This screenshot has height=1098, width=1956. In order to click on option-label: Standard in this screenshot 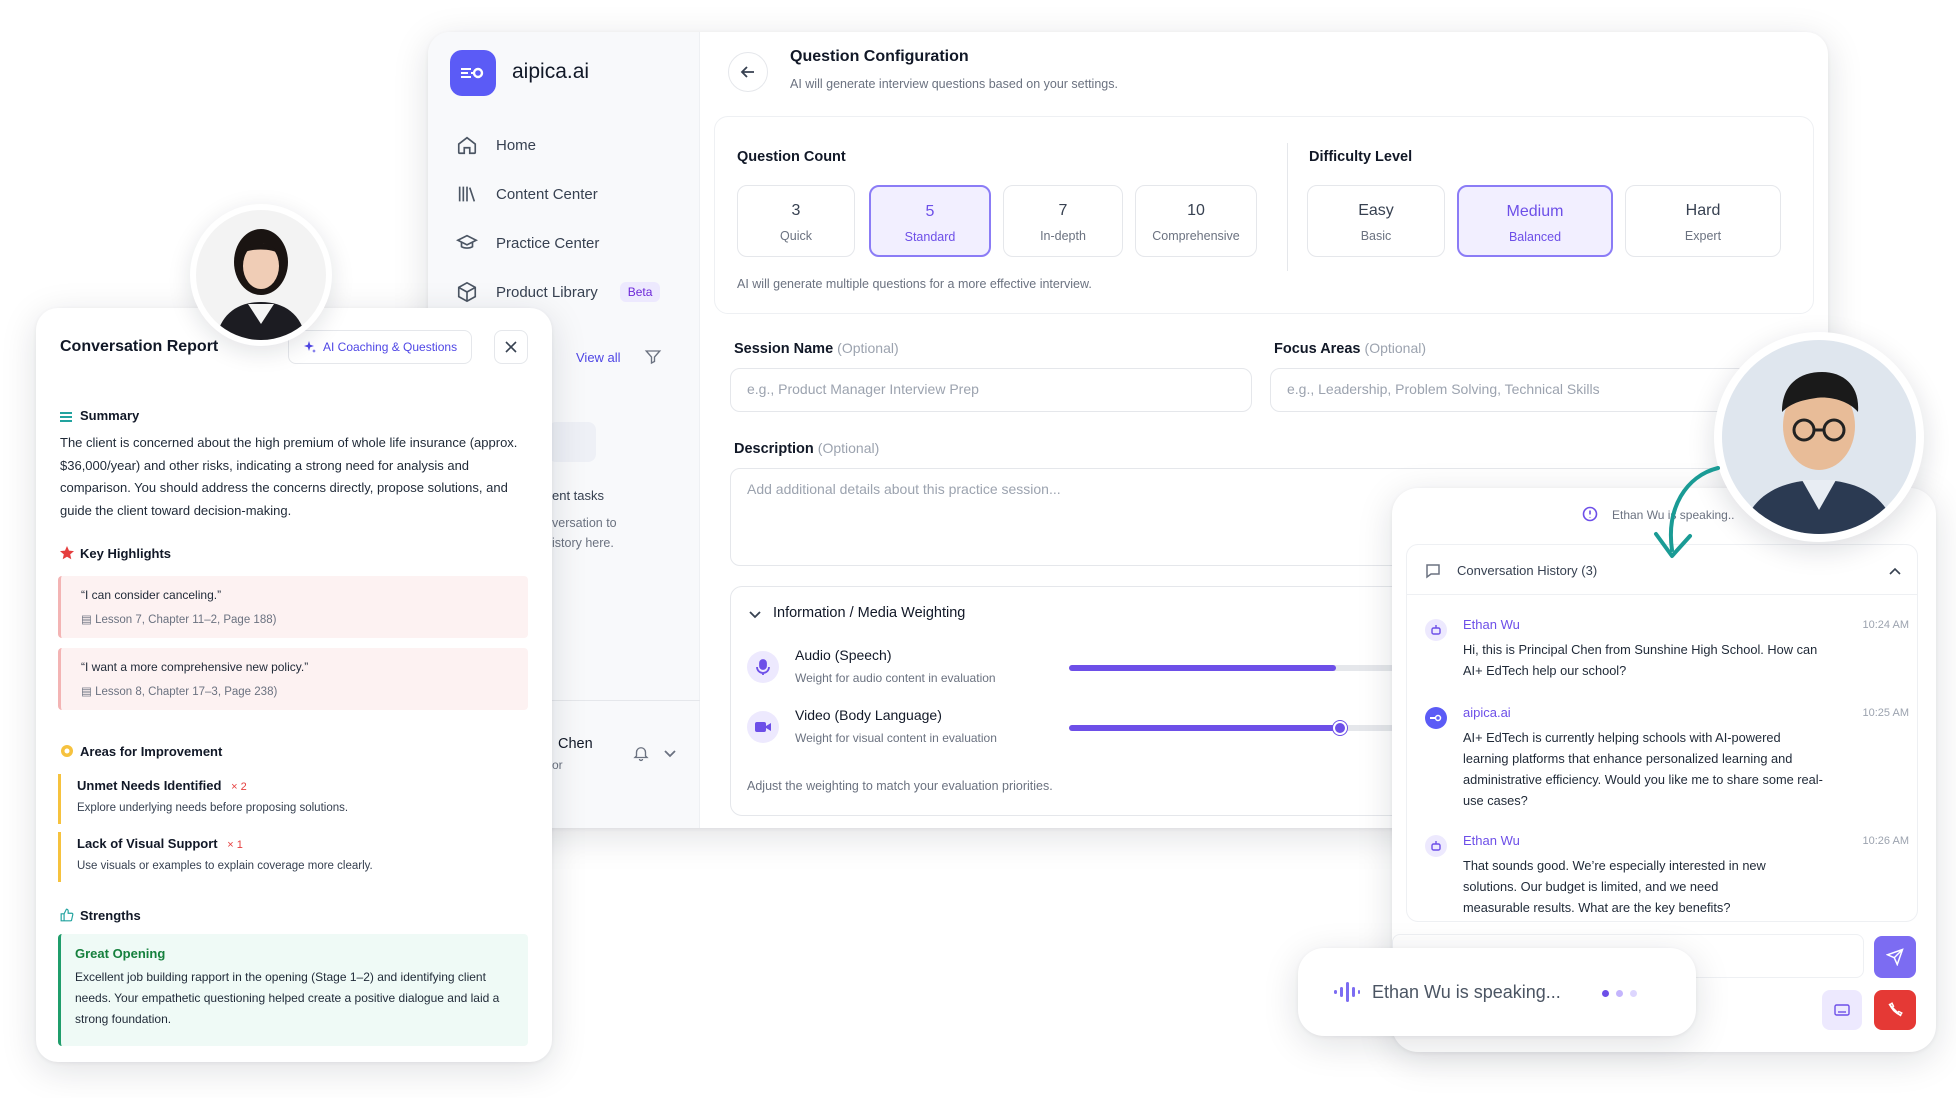, I will do `click(930, 237)`.